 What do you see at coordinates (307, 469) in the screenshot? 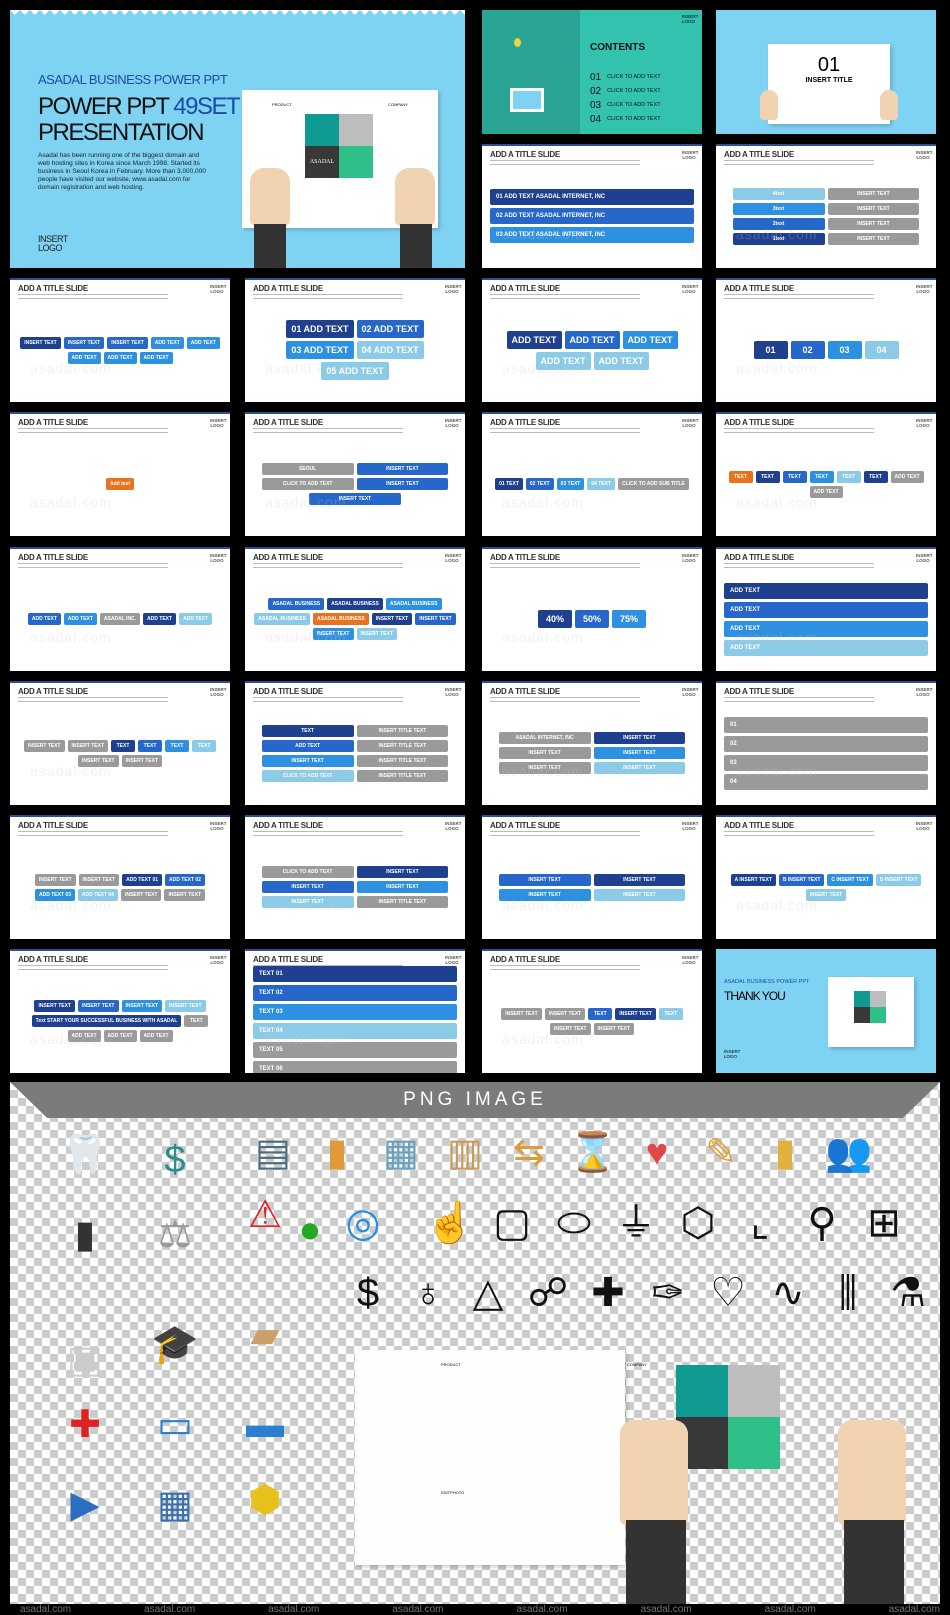
I see `slide-text-box: SEOUL` at bounding box center [307, 469].